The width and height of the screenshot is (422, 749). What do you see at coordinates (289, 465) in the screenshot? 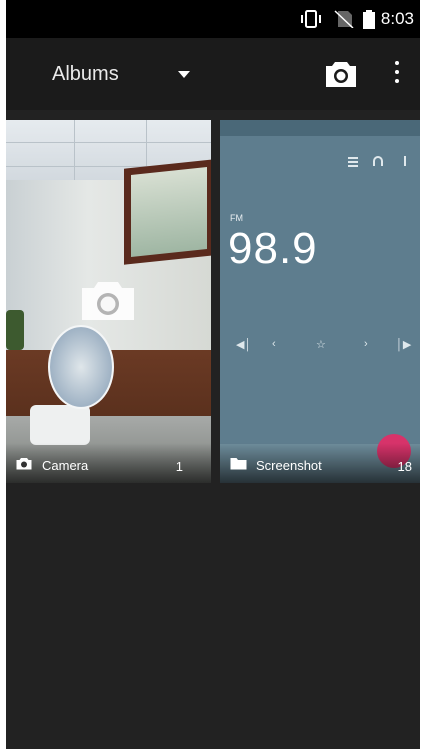
I see `album-name: Screenshot` at bounding box center [289, 465].